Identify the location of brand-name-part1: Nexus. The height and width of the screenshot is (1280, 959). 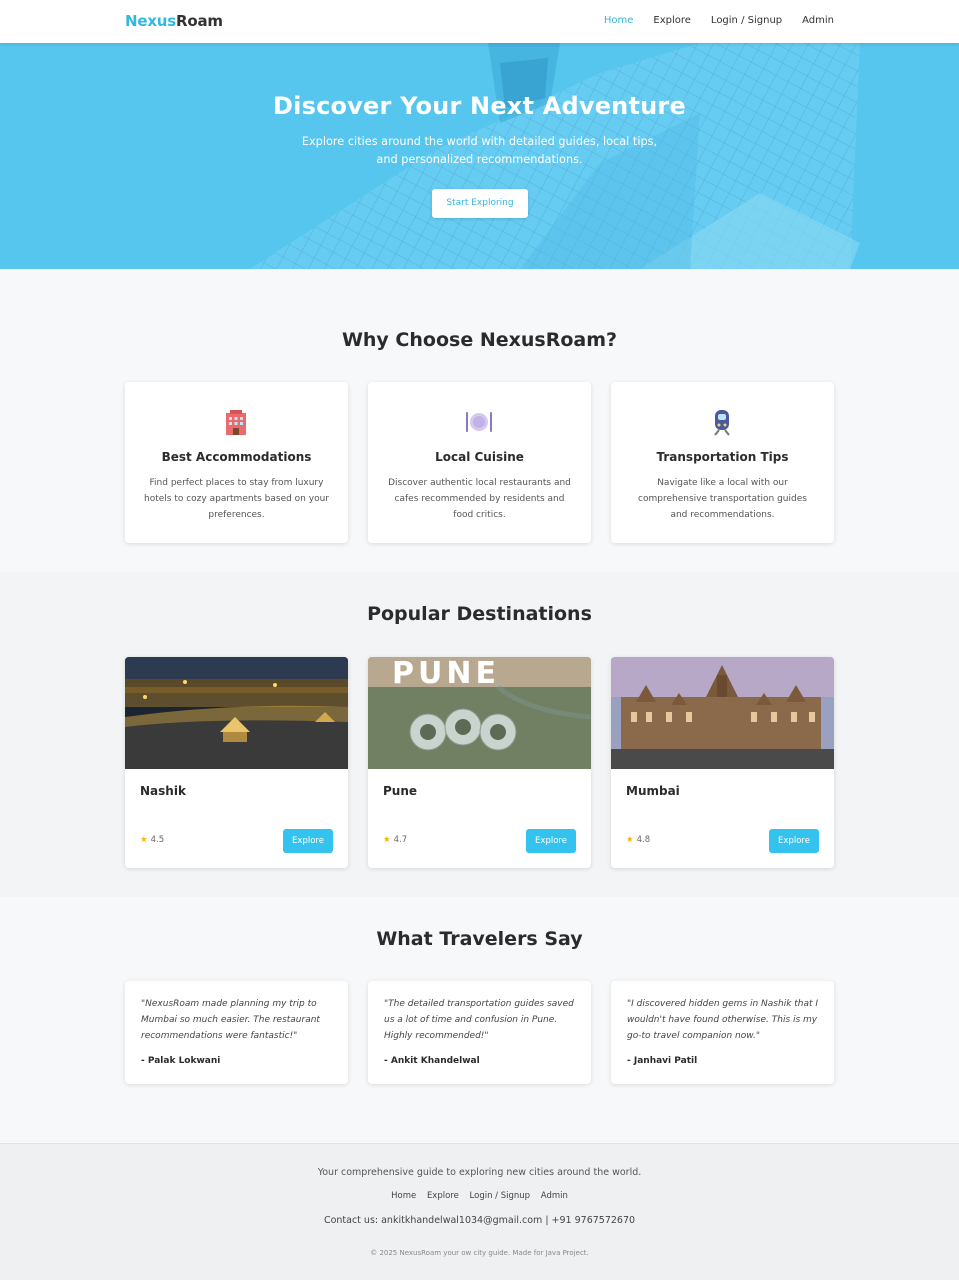
(151, 21).